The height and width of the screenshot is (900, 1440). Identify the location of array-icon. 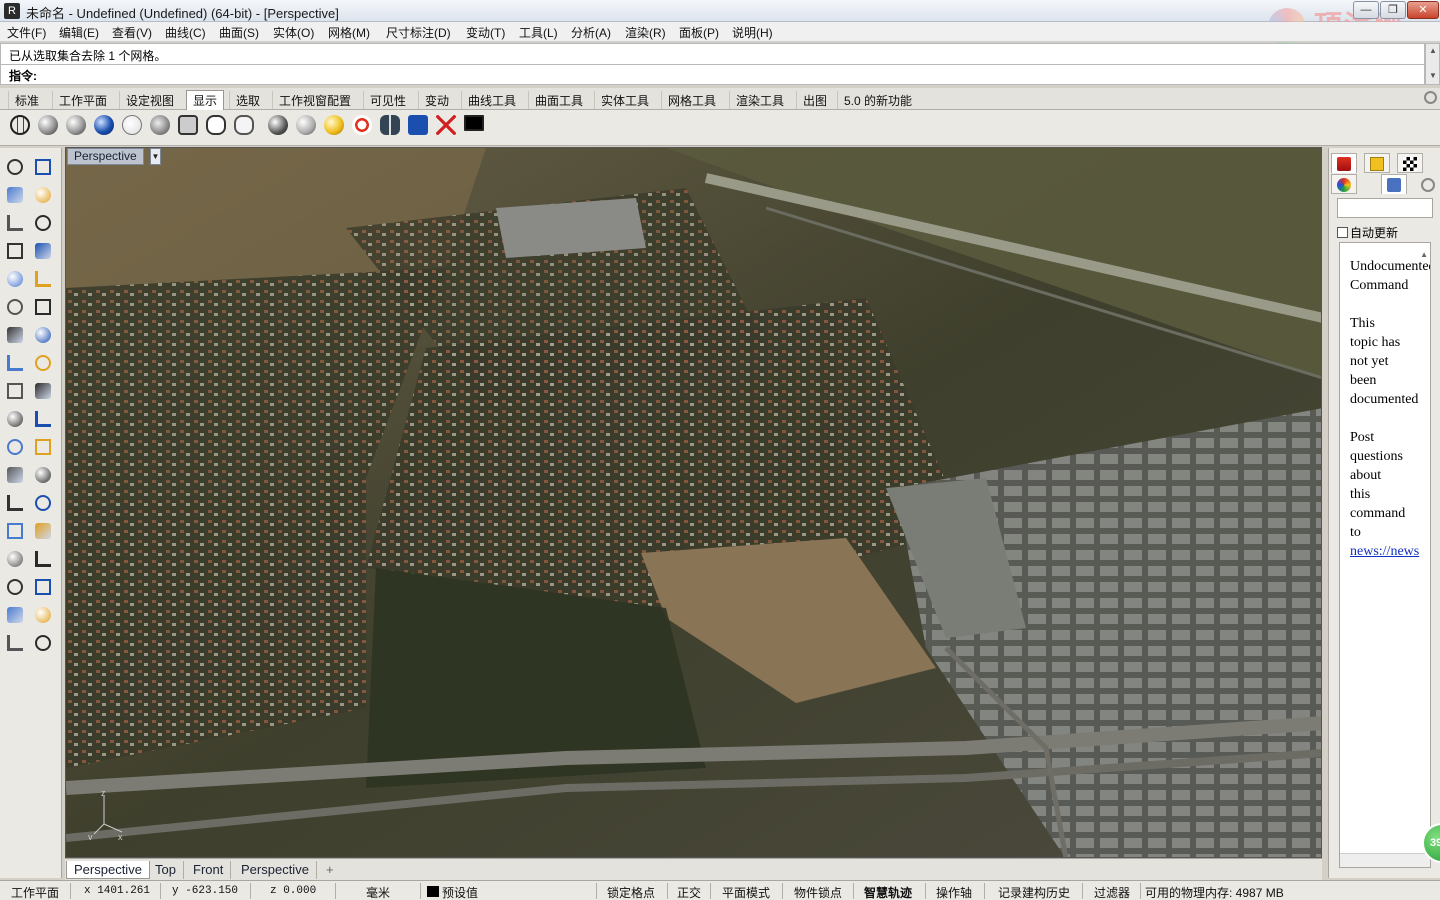
(15, 587).